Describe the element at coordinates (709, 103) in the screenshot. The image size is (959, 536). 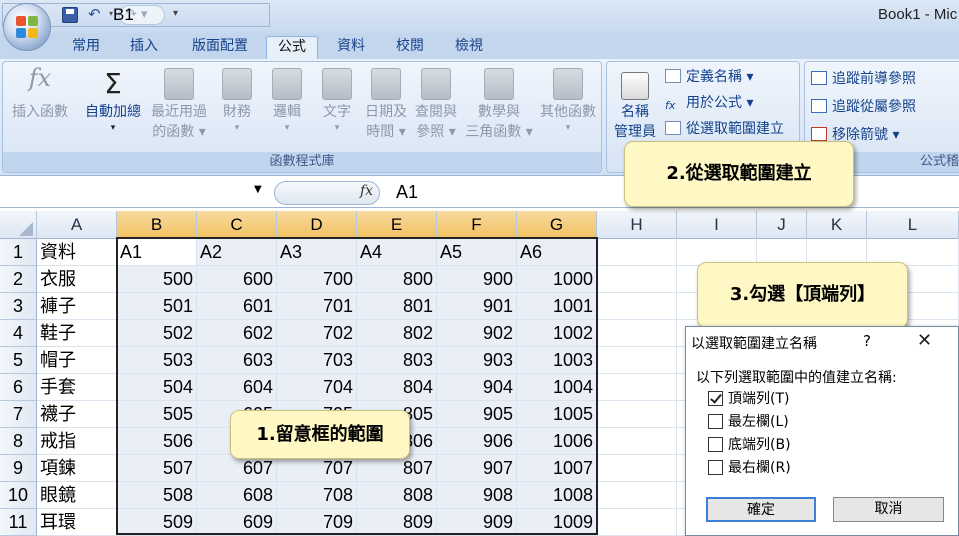
I see `use-in-formula-button: fx 用於公式 ▾` at that location.